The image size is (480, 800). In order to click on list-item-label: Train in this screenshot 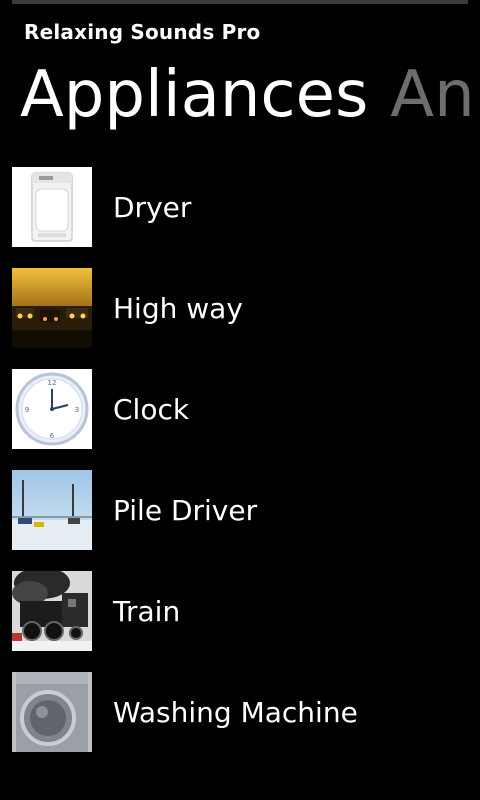, I will do `click(147, 611)`.